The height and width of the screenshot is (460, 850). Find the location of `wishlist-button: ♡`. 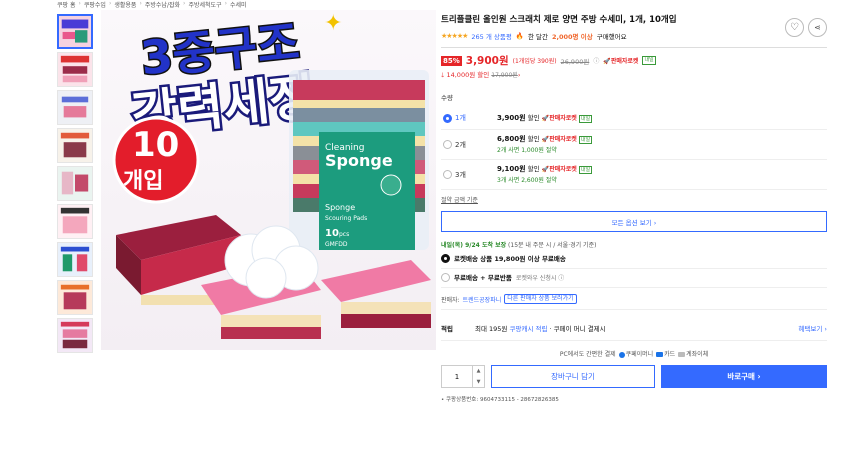

wishlist-button: ♡ is located at coordinates (794, 27).